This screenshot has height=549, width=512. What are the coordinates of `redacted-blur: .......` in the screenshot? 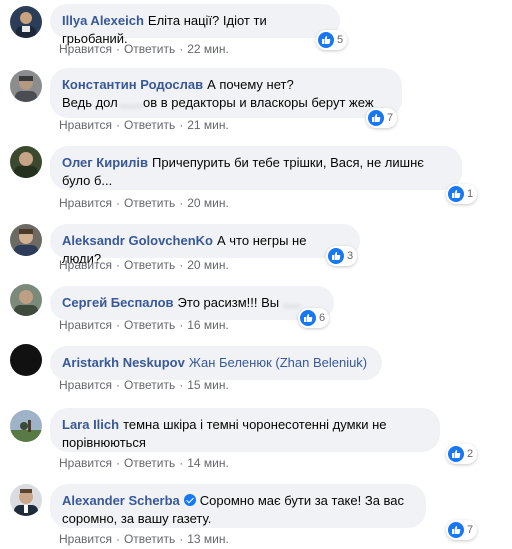 It's located at (130, 102).